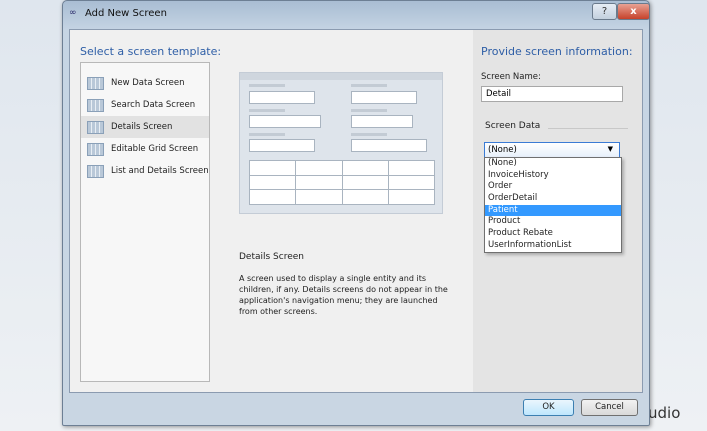 The image size is (707, 431). I want to click on screen-data-label: Screen Data, so click(513, 126).